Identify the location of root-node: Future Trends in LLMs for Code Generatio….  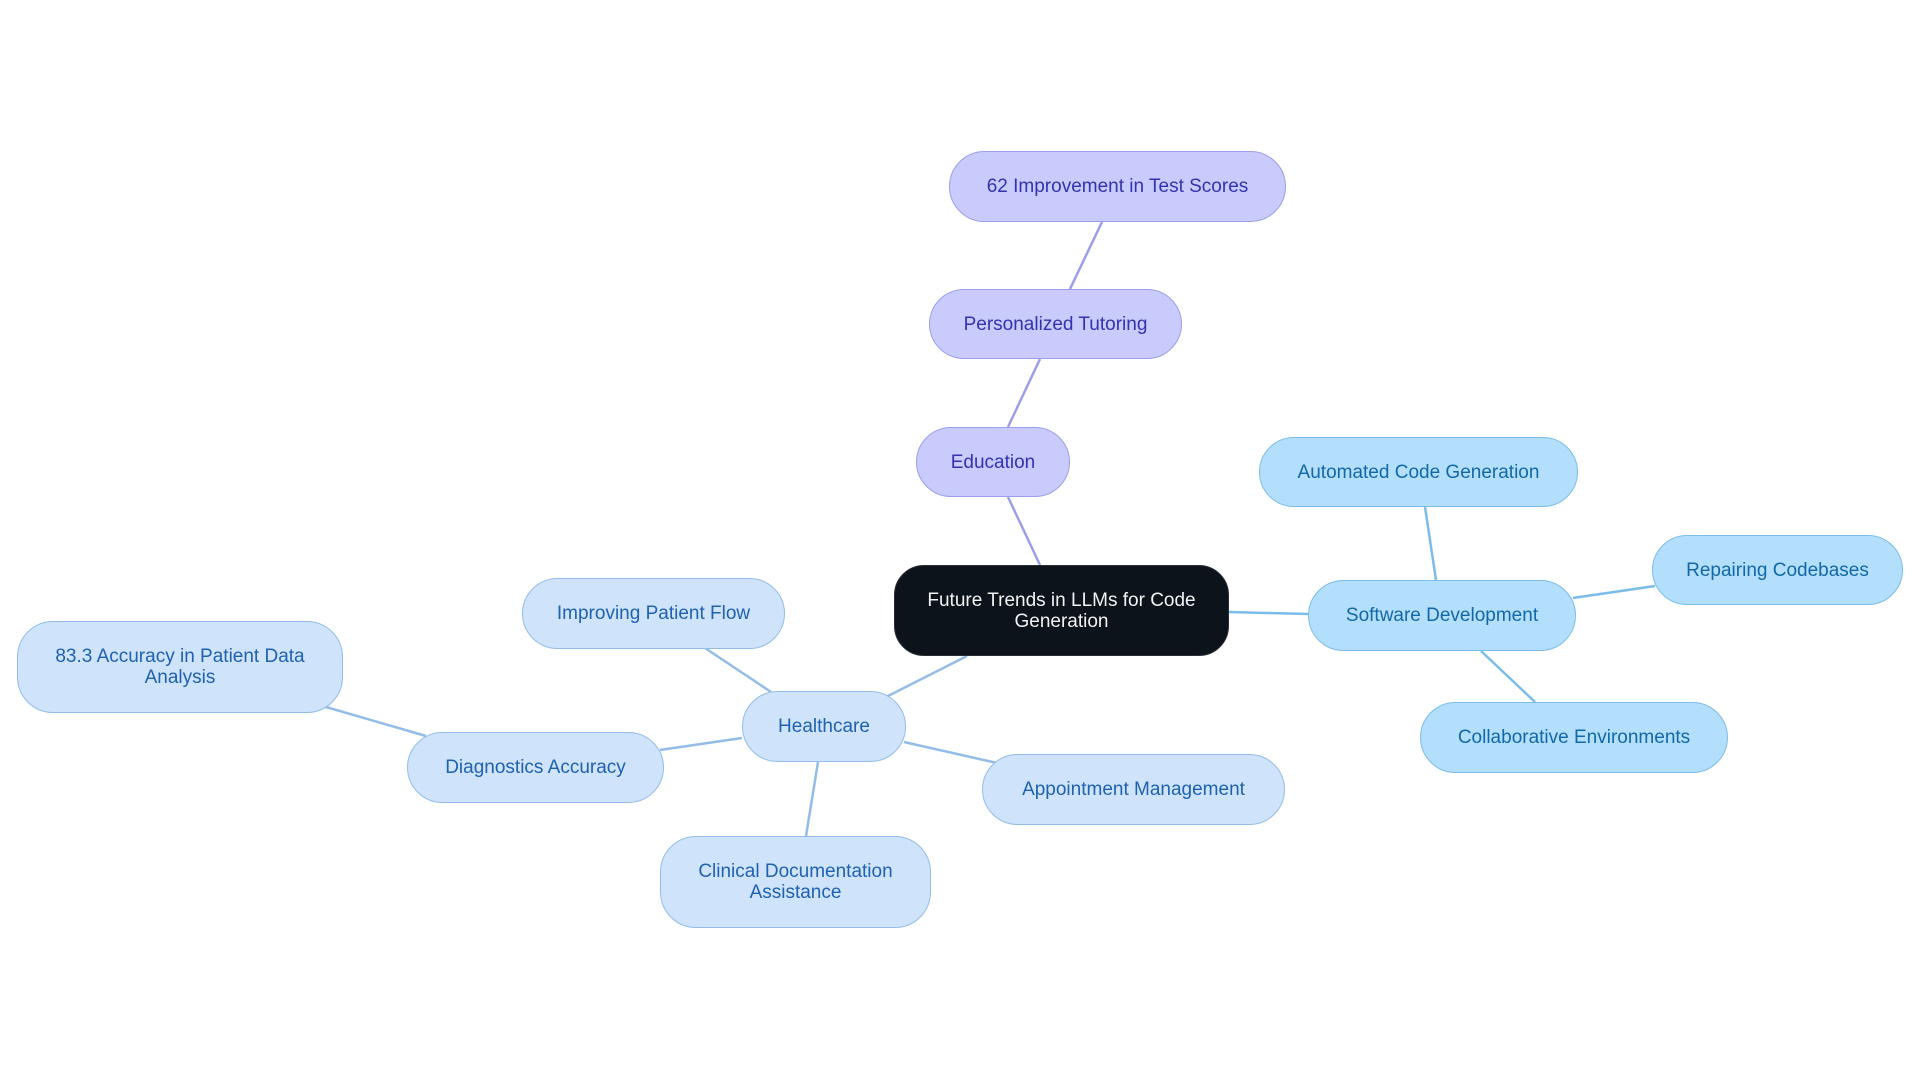
(1061, 610).